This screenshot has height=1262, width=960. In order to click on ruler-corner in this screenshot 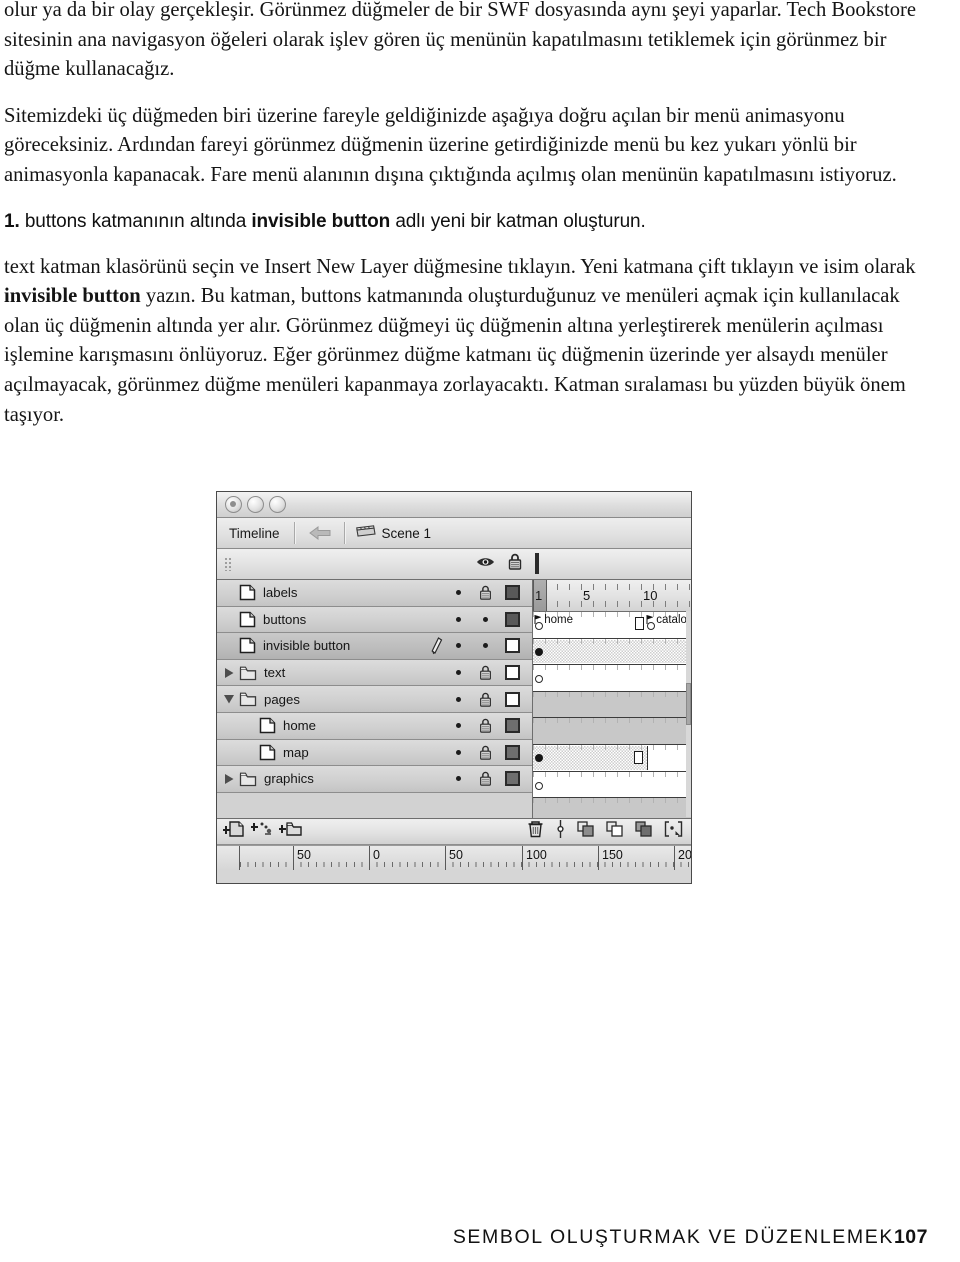, I will do `click(228, 858)`.